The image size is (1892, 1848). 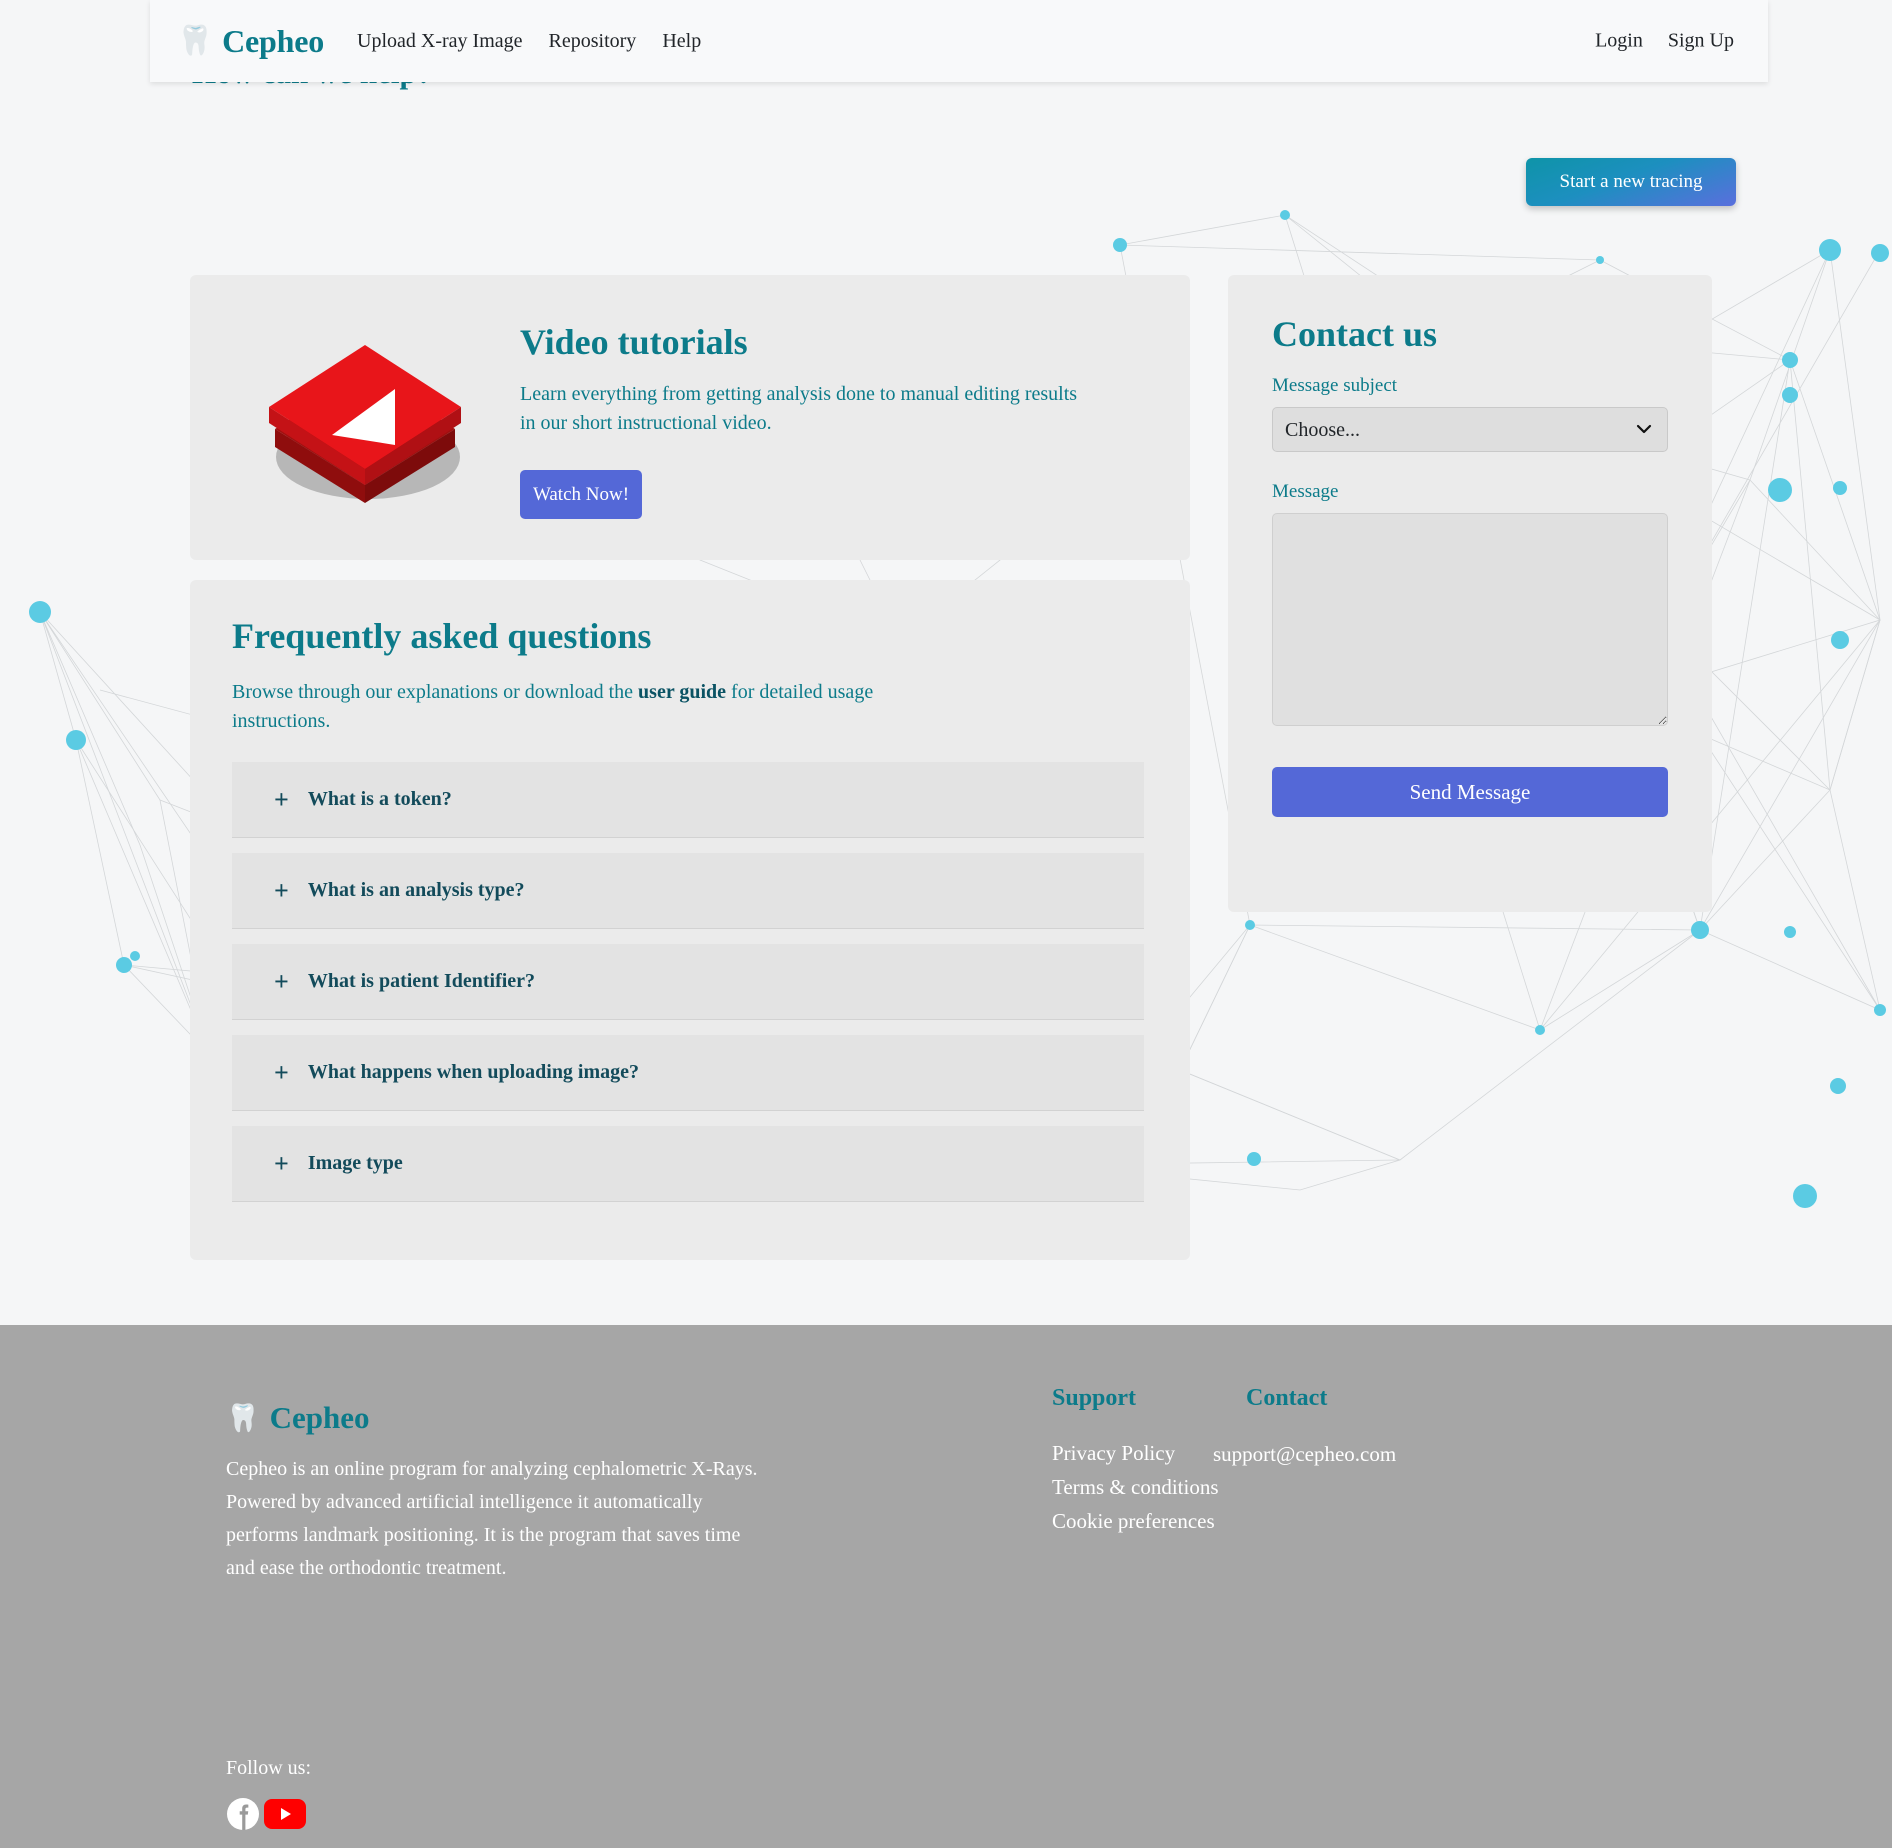 What do you see at coordinates (681, 41) in the screenshot?
I see `nav-link-help: Help` at bounding box center [681, 41].